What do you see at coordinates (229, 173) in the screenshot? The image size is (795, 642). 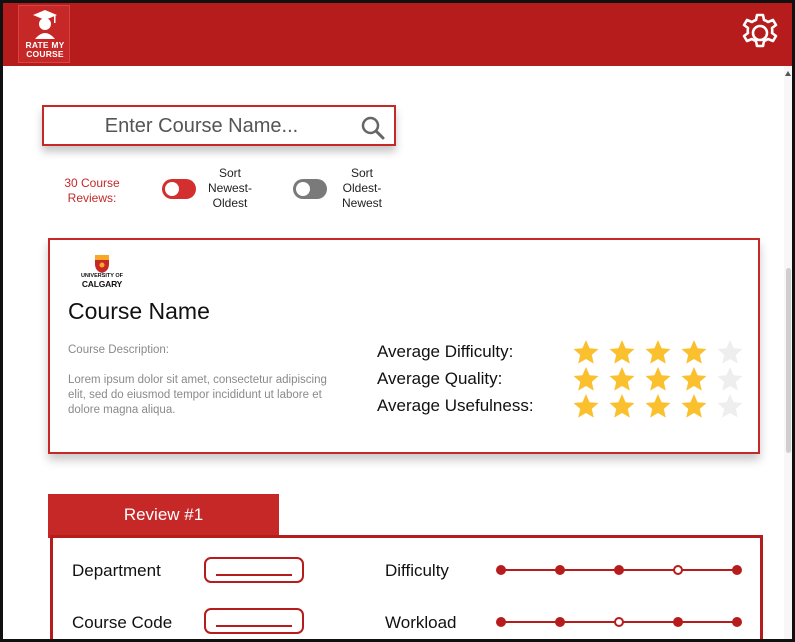 I see `sort-newest-label-line1: Sort` at bounding box center [229, 173].